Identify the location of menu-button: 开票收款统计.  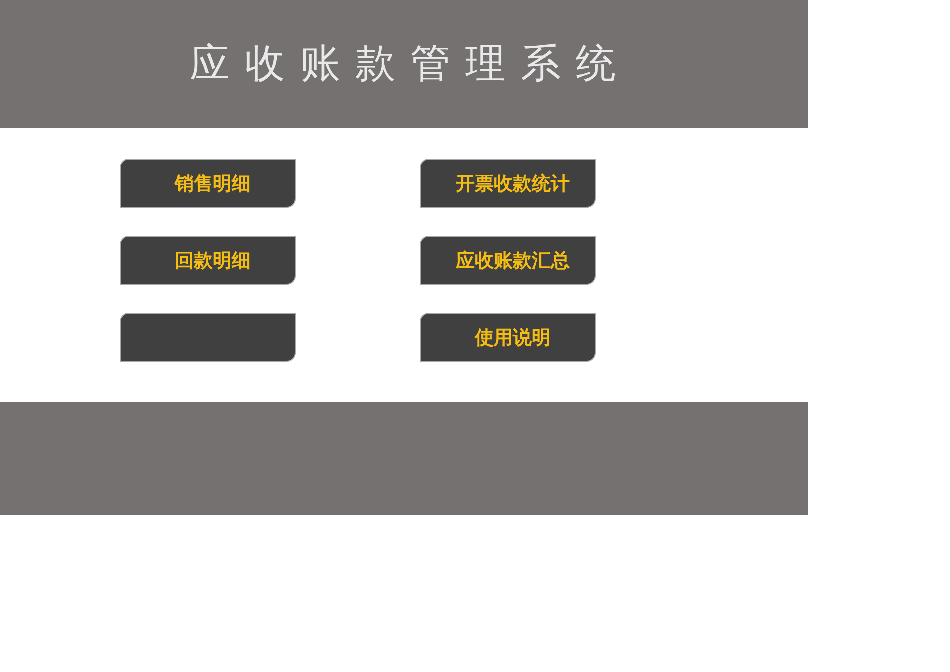
(508, 183).